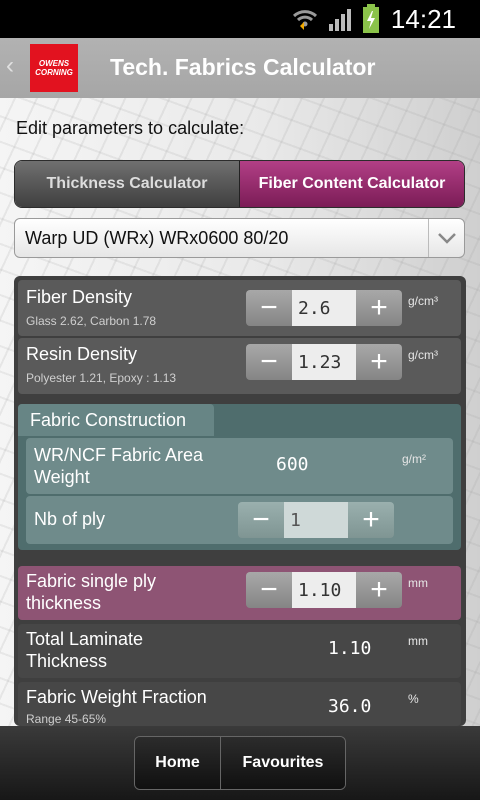 This screenshot has height=800, width=480. What do you see at coordinates (243, 67) in the screenshot?
I see `app-title: Tech. Fabrics Calculator` at bounding box center [243, 67].